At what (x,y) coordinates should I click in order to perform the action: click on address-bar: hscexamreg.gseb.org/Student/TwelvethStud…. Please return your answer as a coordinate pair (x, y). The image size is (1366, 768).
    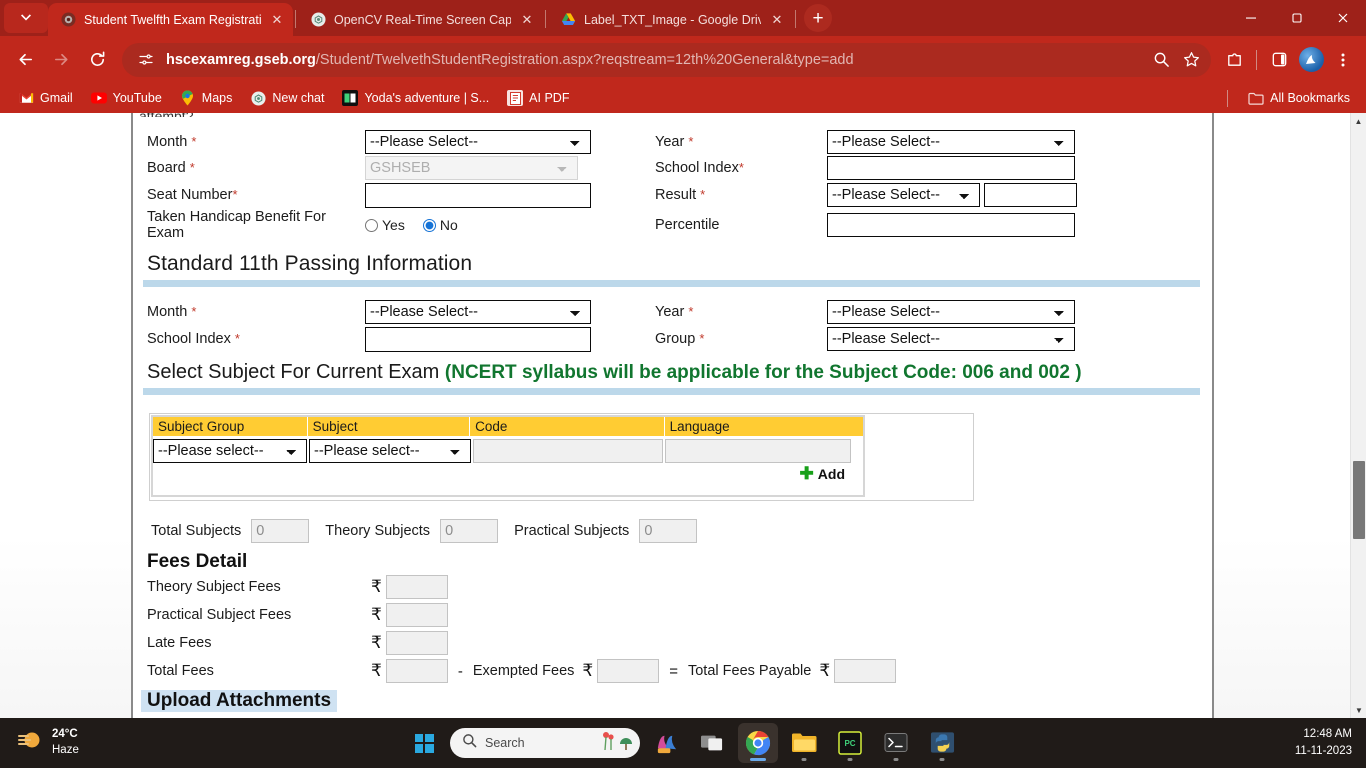
    Looking at the image, I should click on (666, 59).